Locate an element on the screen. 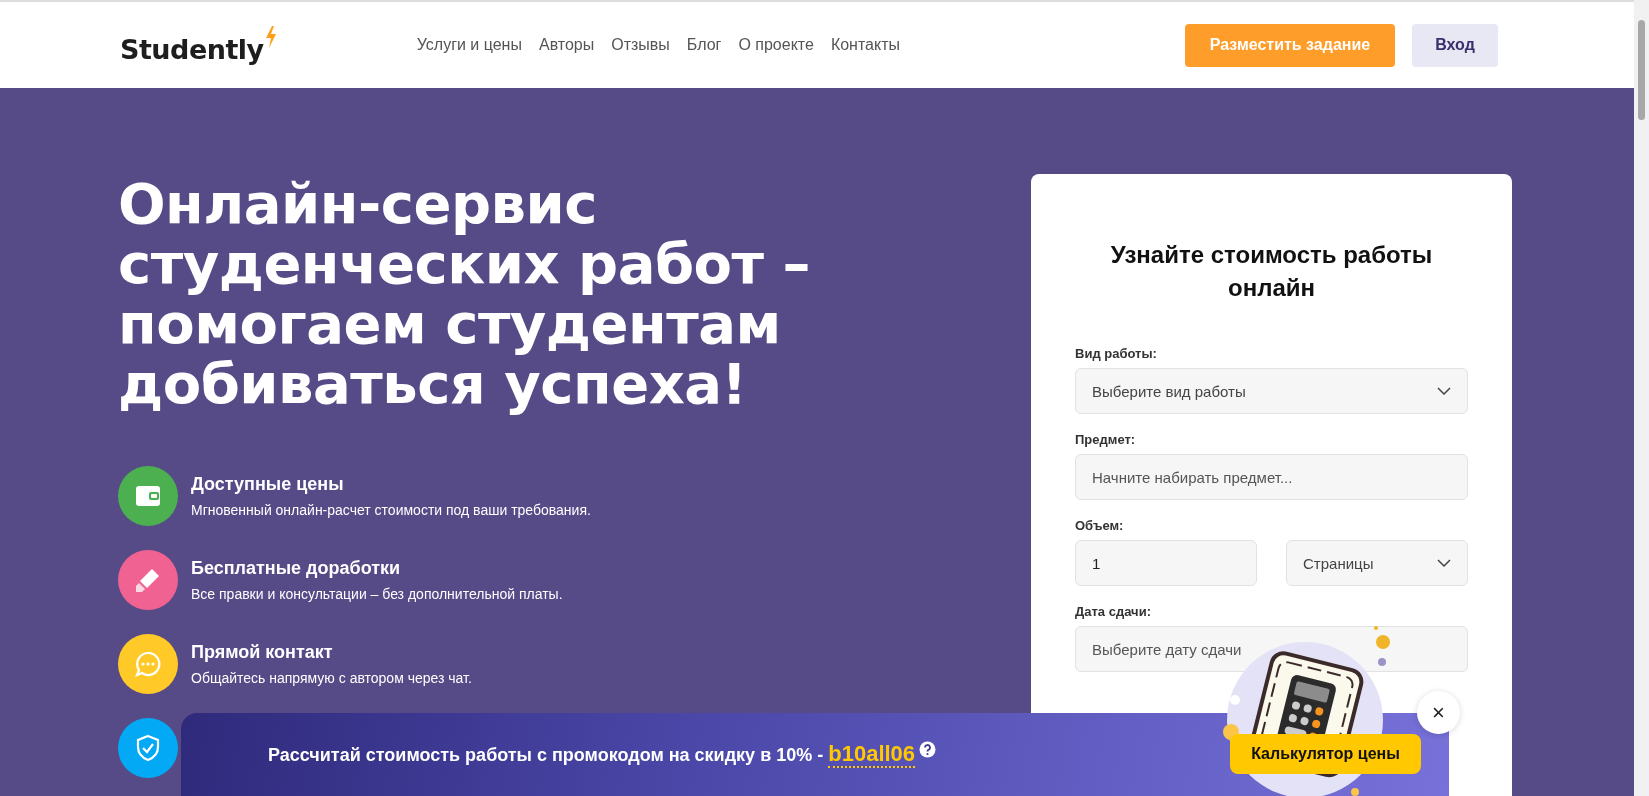 The width and height of the screenshot is (1649, 796). login-button: Вход is located at coordinates (1455, 45).